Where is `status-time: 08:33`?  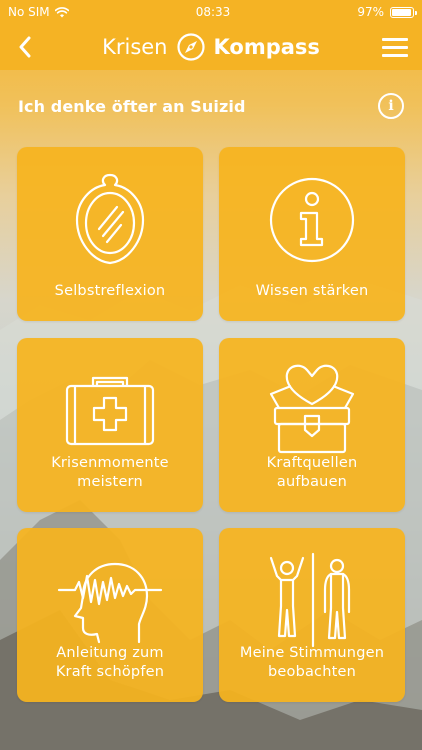
status-time: 08:33 is located at coordinates (213, 12).